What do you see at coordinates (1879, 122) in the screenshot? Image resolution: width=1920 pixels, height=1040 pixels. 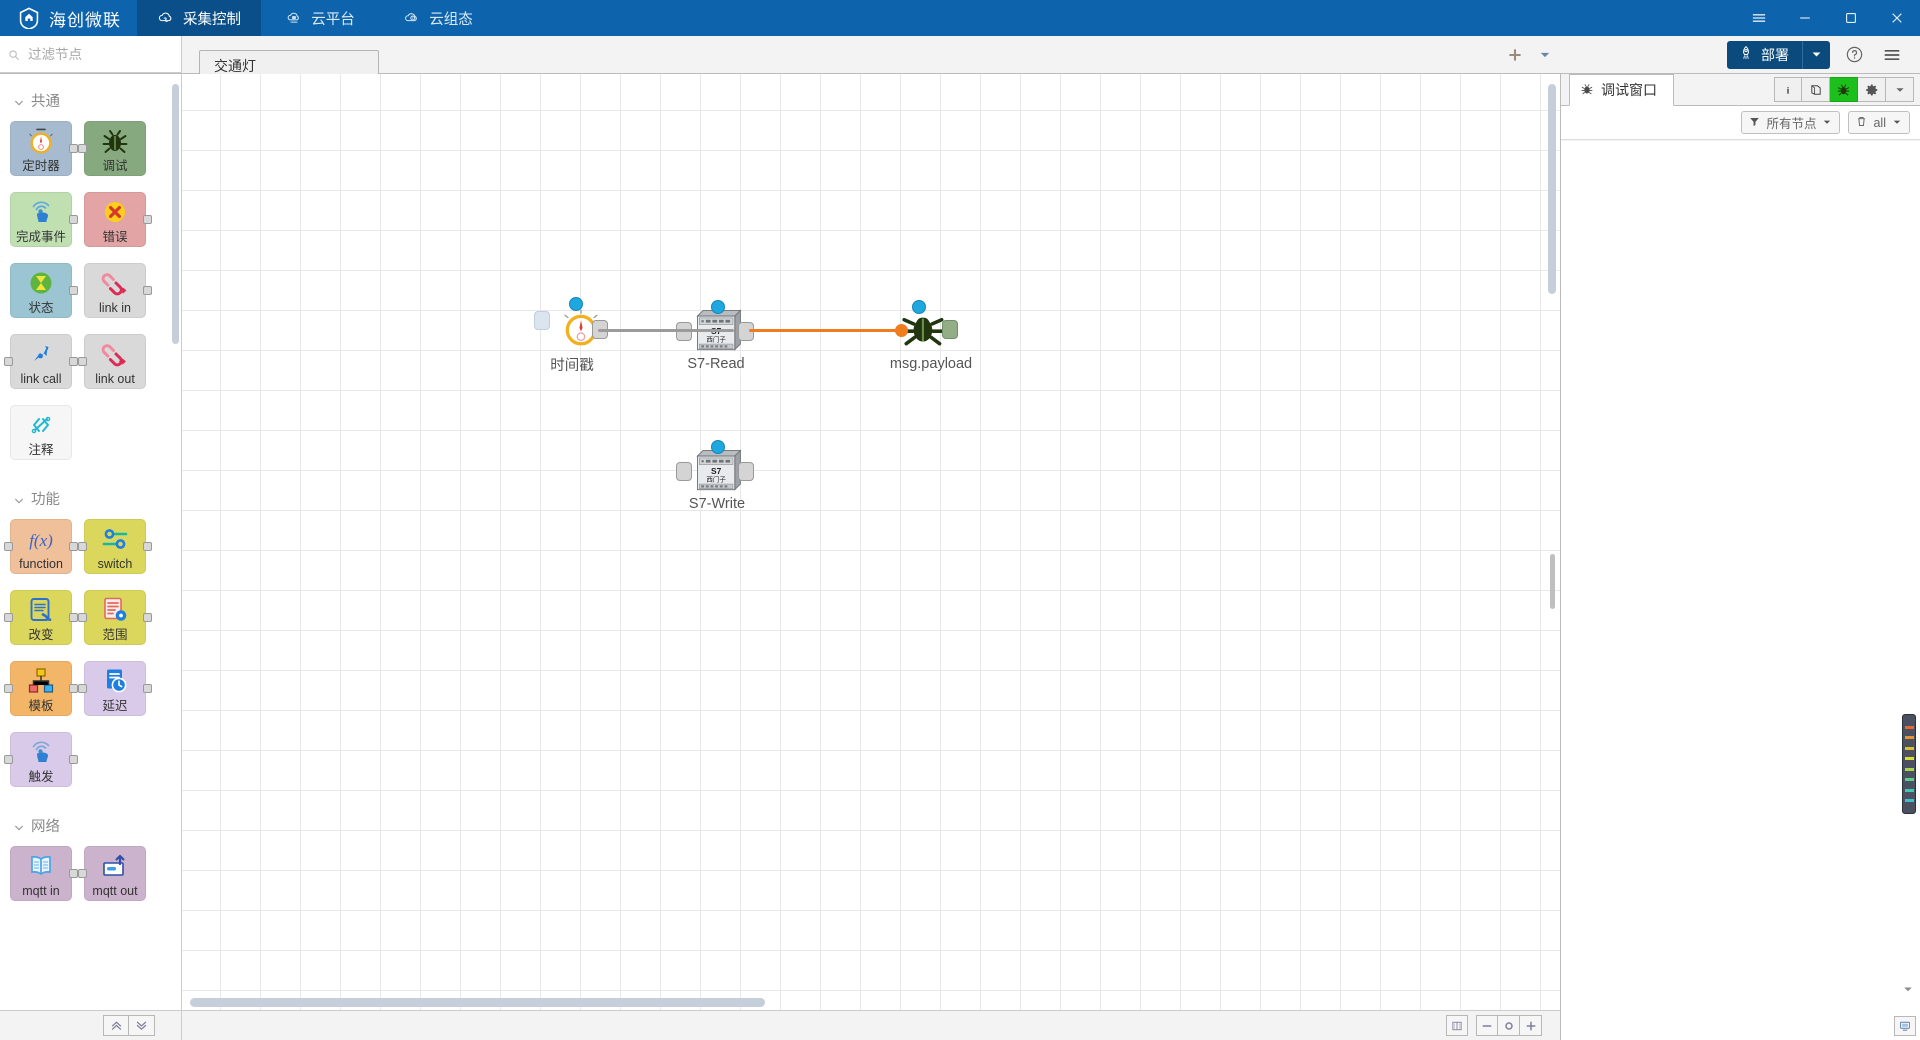 I see `clear-log-dropdown: all` at bounding box center [1879, 122].